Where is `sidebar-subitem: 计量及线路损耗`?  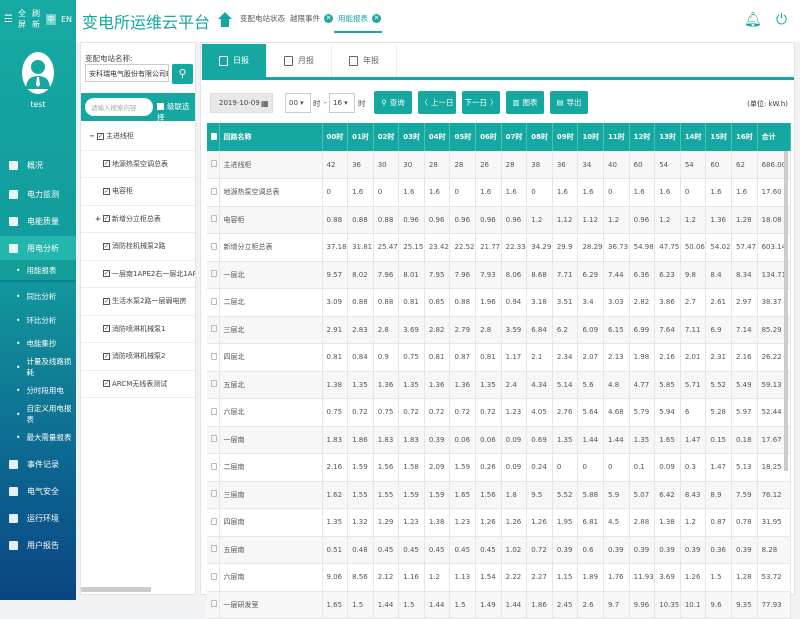 sidebar-subitem: 计量及线路损耗 is located at coordinates (38, 367).